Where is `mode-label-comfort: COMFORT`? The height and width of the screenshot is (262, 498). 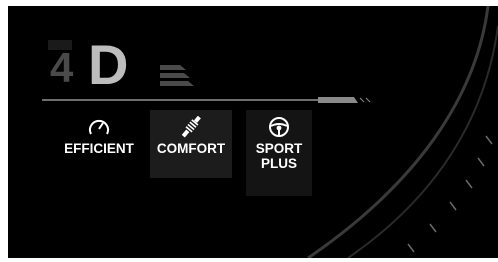 mode-label-comfort: COMFORT is located at coordinates (191, 148).